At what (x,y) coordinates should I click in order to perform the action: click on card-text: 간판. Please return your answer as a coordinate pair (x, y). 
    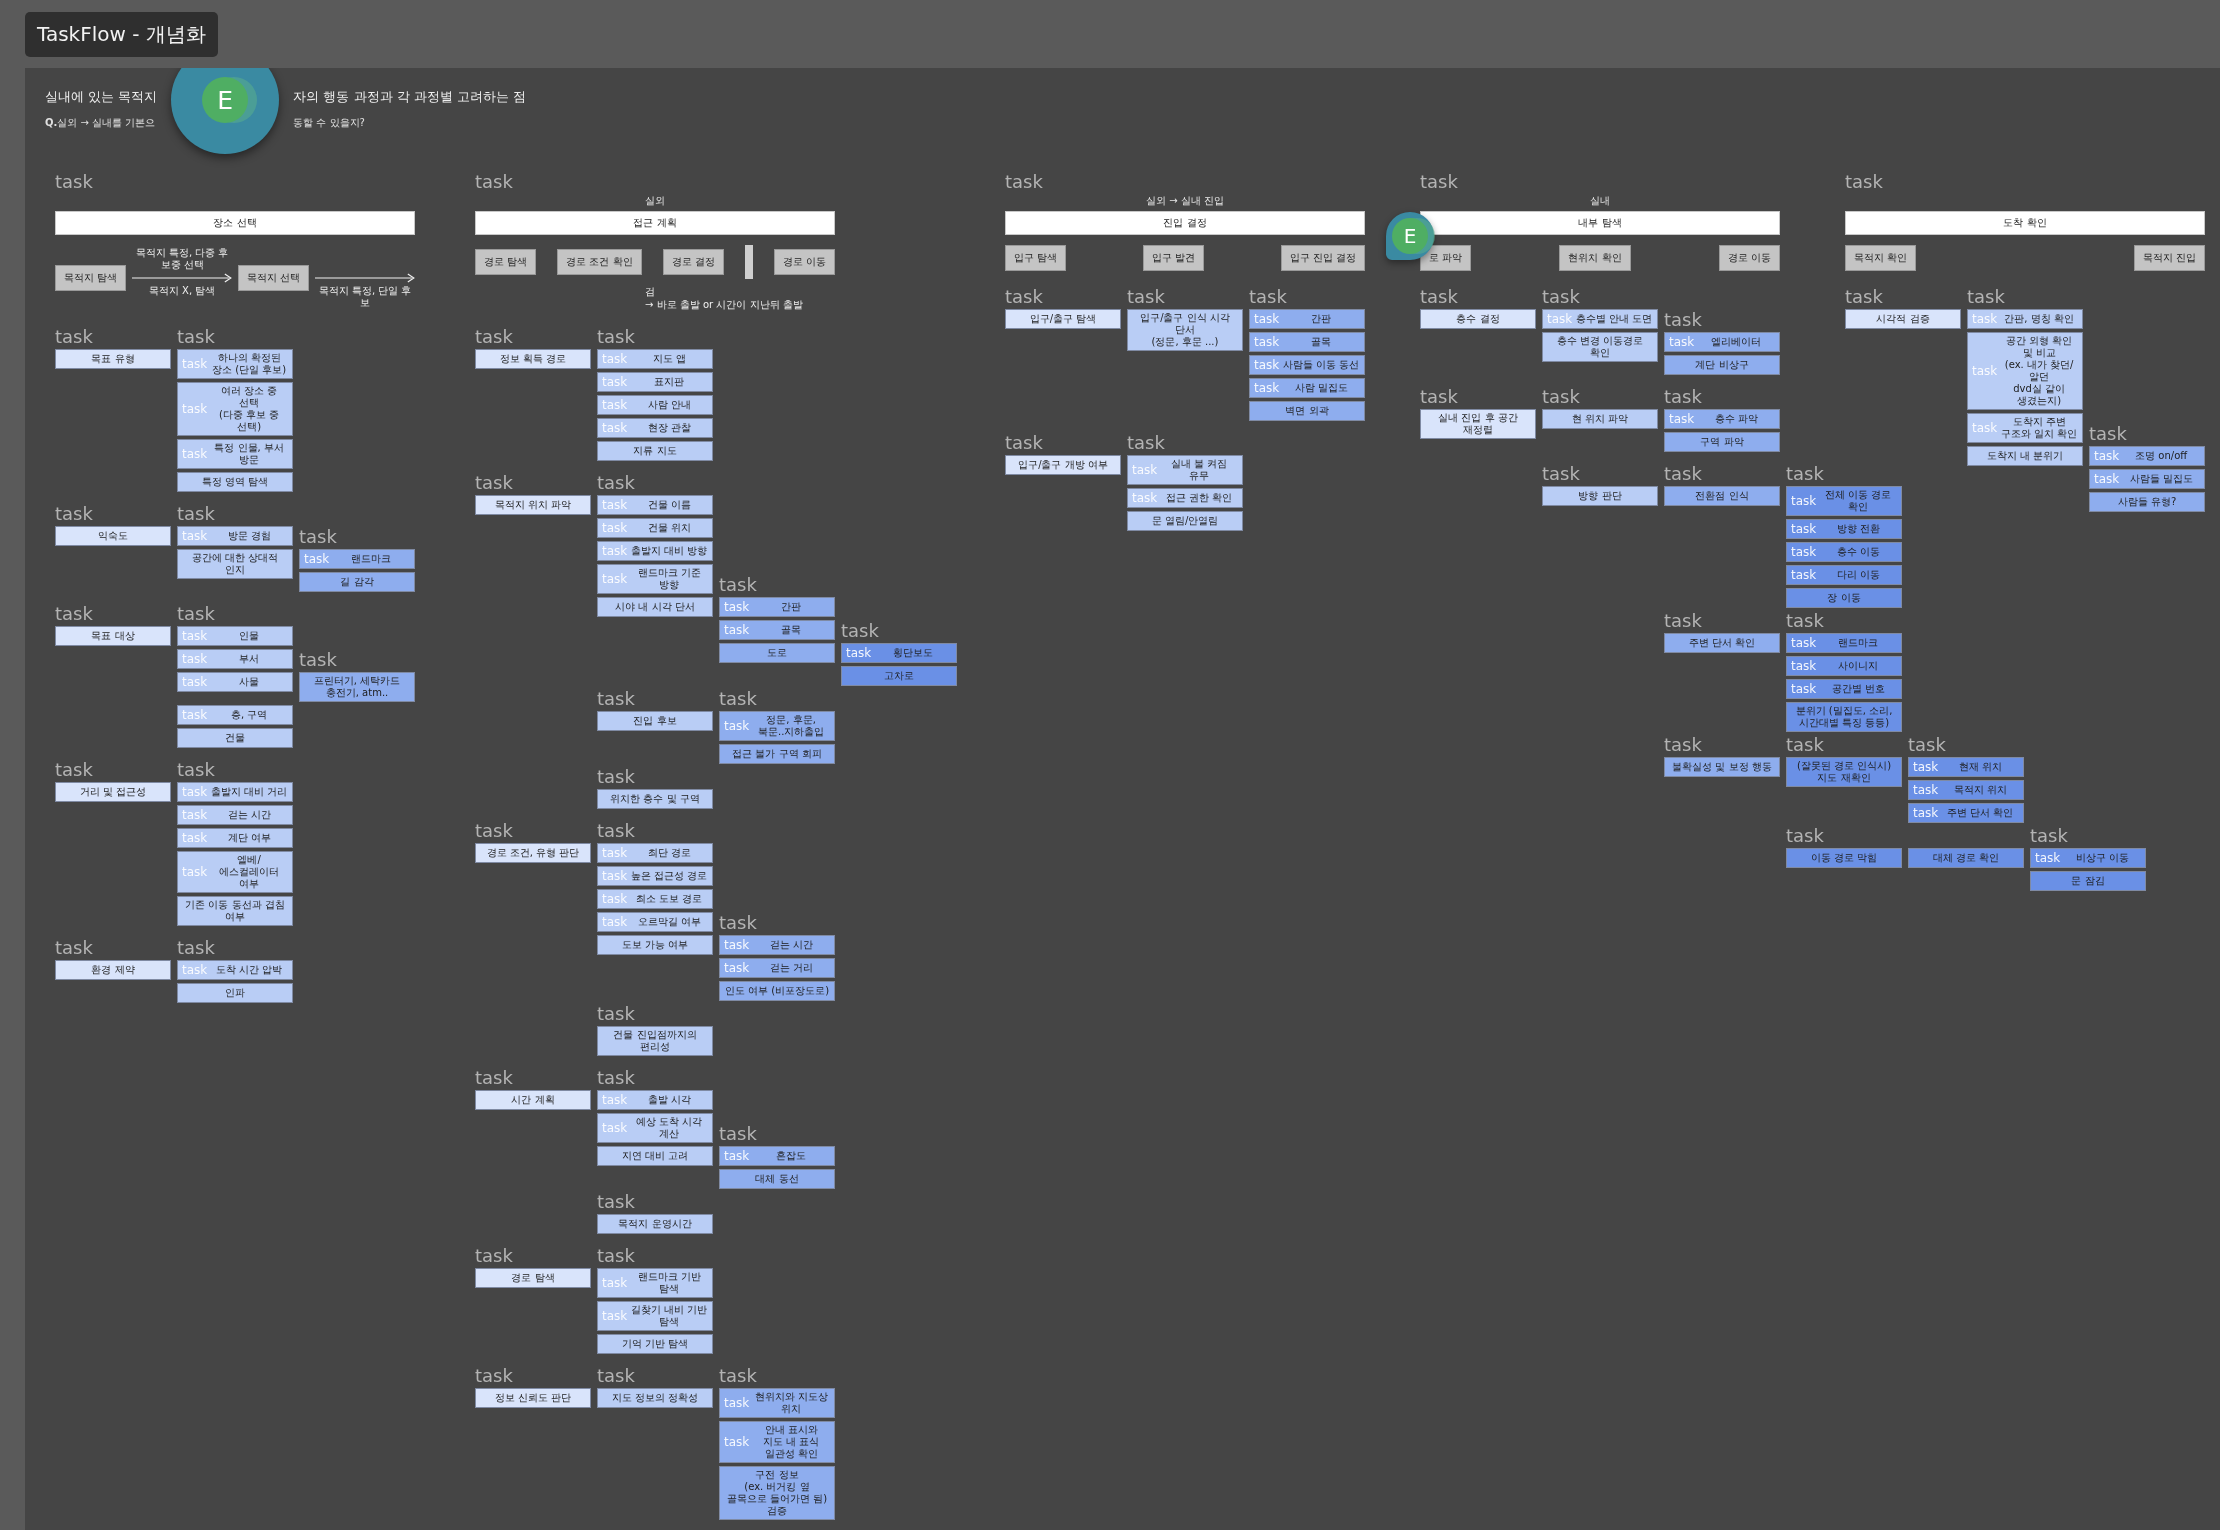
    Looking at the image, I should click on (791, 607).